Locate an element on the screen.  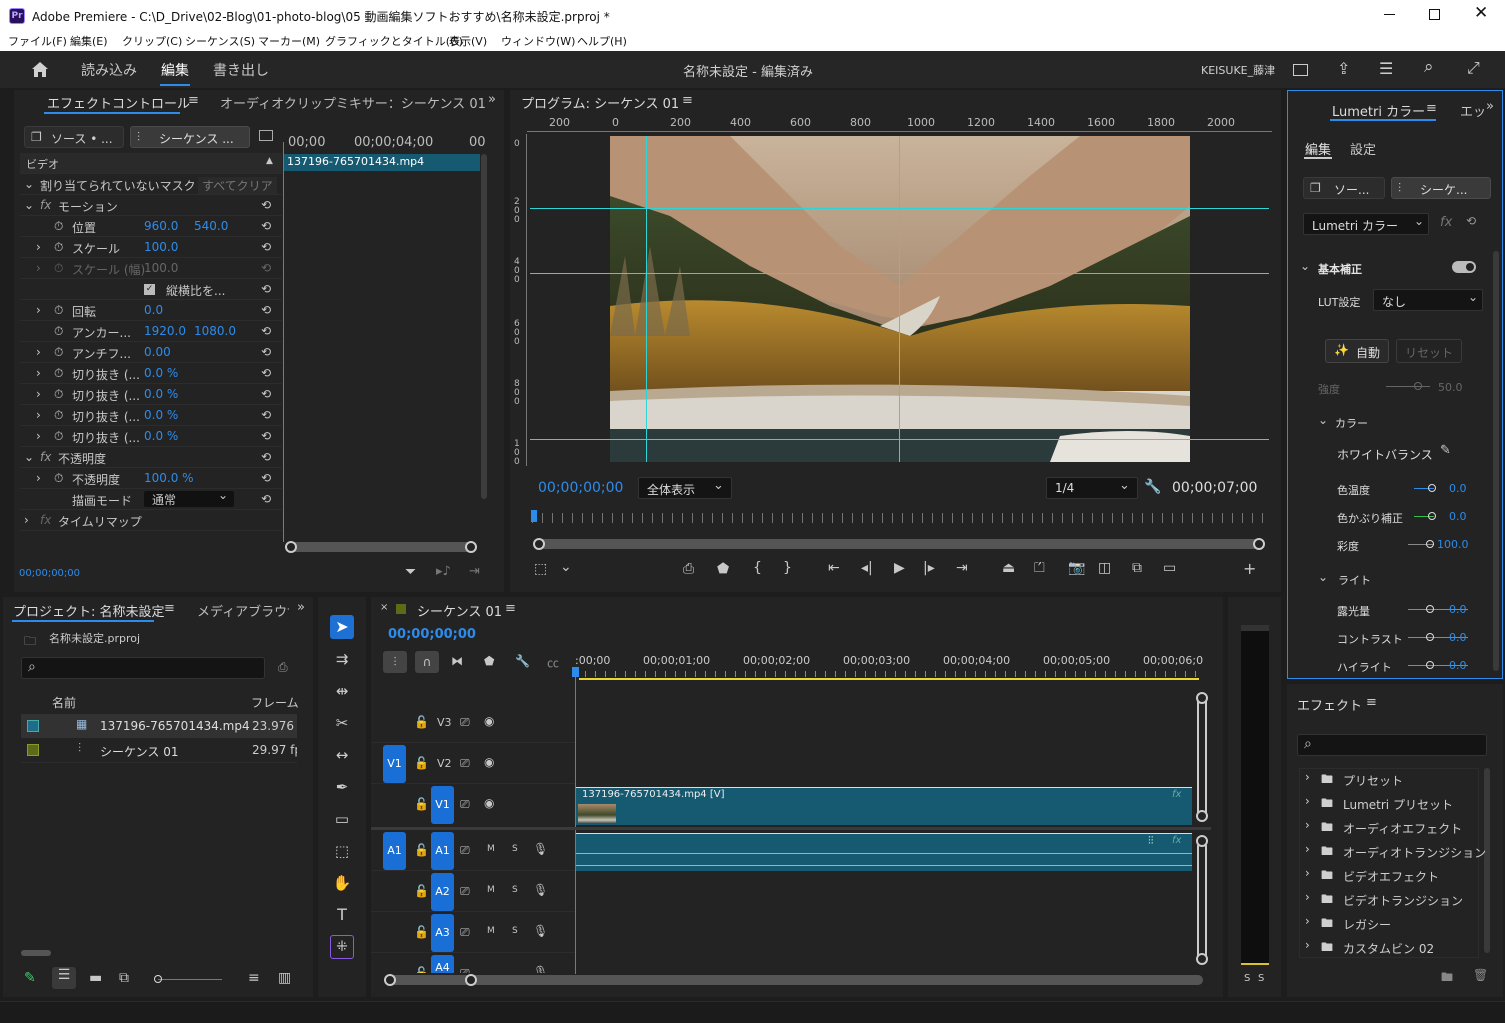
meter-solo-left: S is located at coordinates (1247, 978).